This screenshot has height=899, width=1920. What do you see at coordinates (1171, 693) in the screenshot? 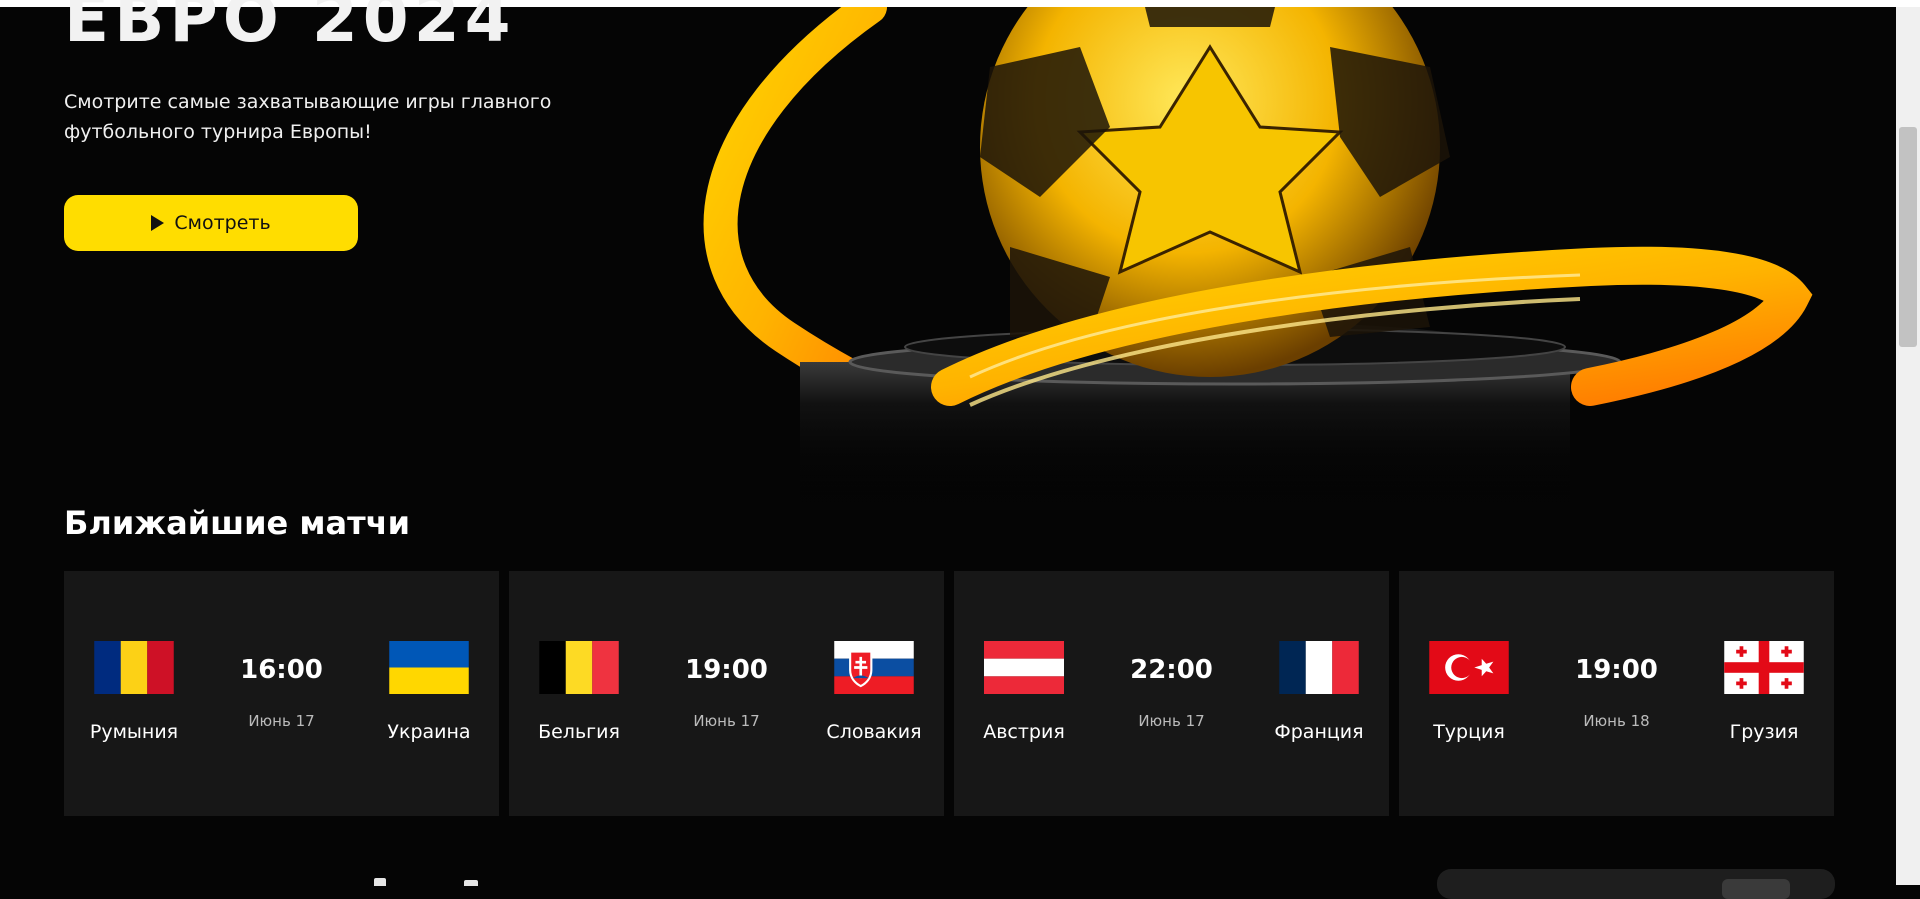
I see `match-card: Австрия 22:00 Июнь 17 Франция` at bounding box center [1171, 693].